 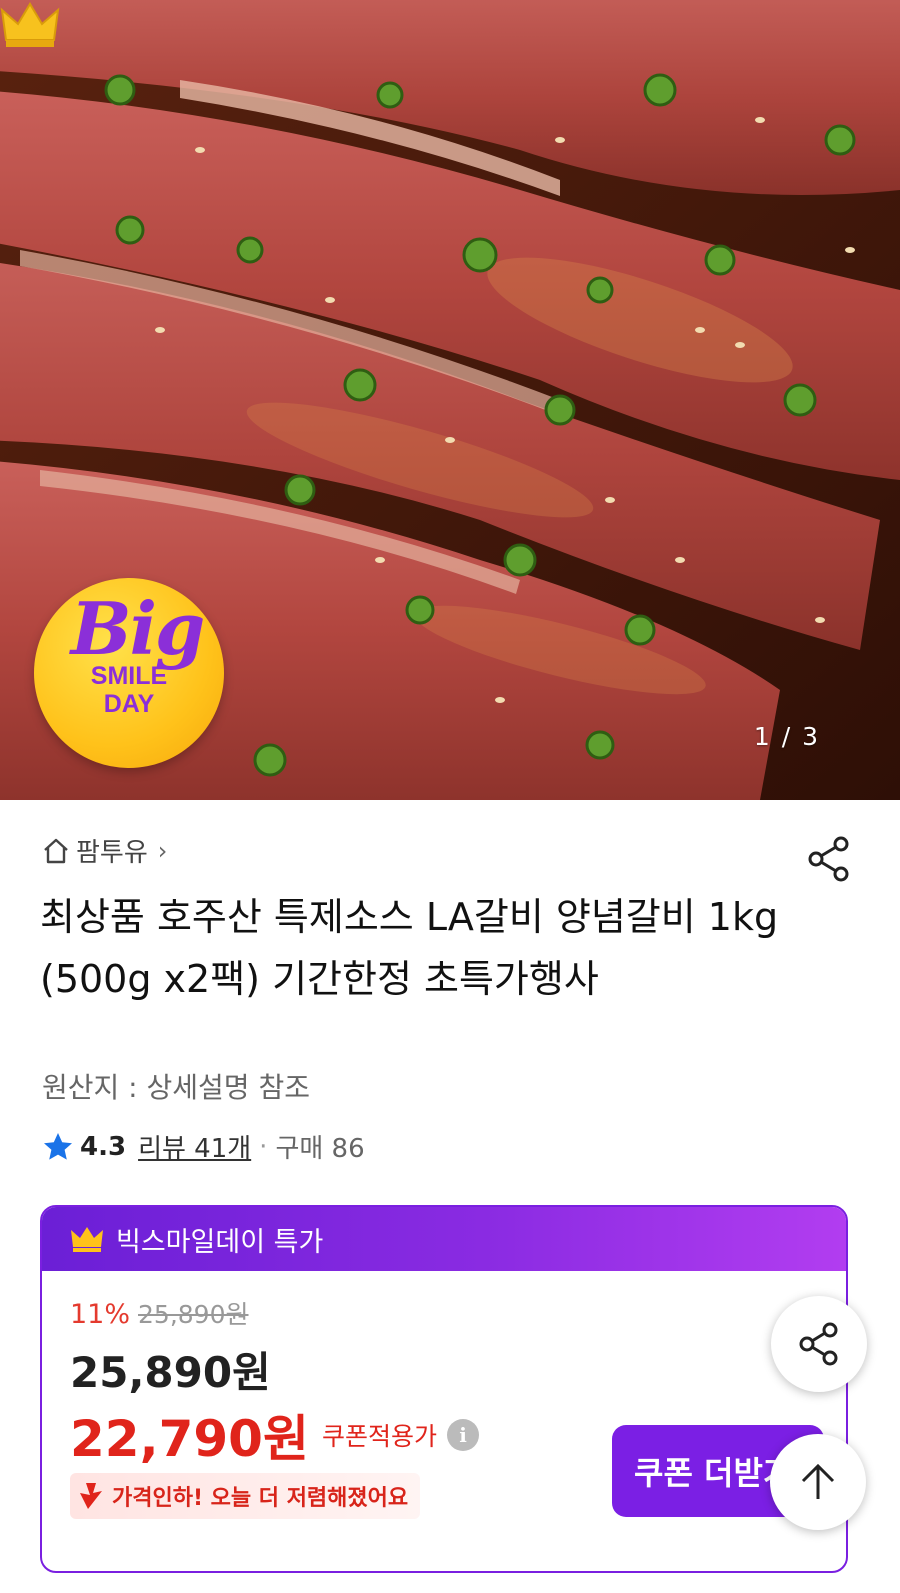 What do you see at coordinates (129, 676) in the screenshot?
I see `badge-smile-text: SMILE` at bounding box center [129, 676].